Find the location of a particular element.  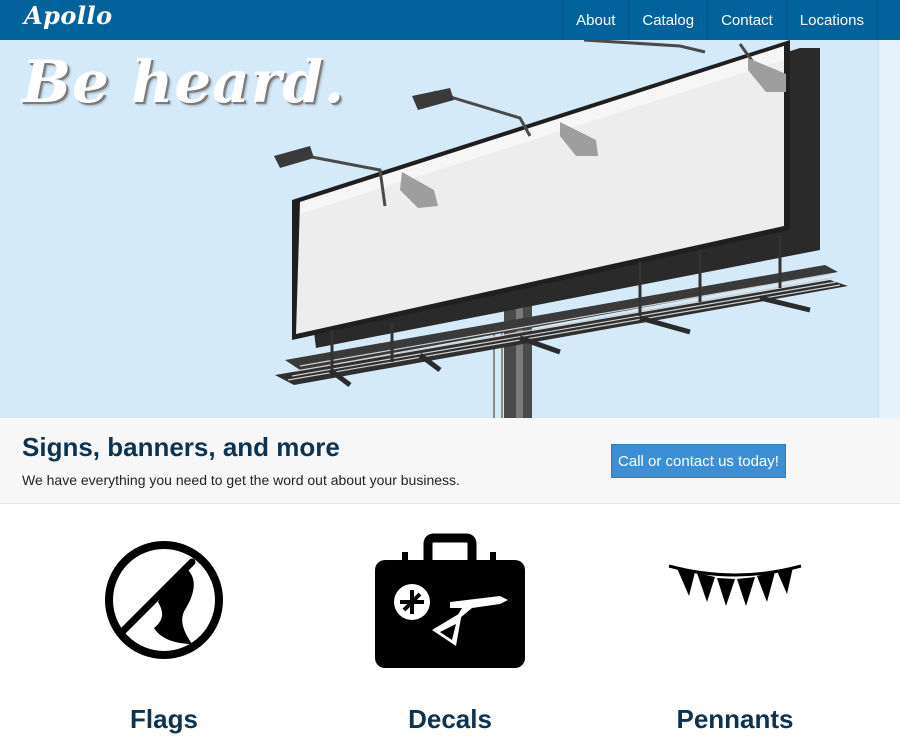

hero-edge is located at coordinates (889, 229).